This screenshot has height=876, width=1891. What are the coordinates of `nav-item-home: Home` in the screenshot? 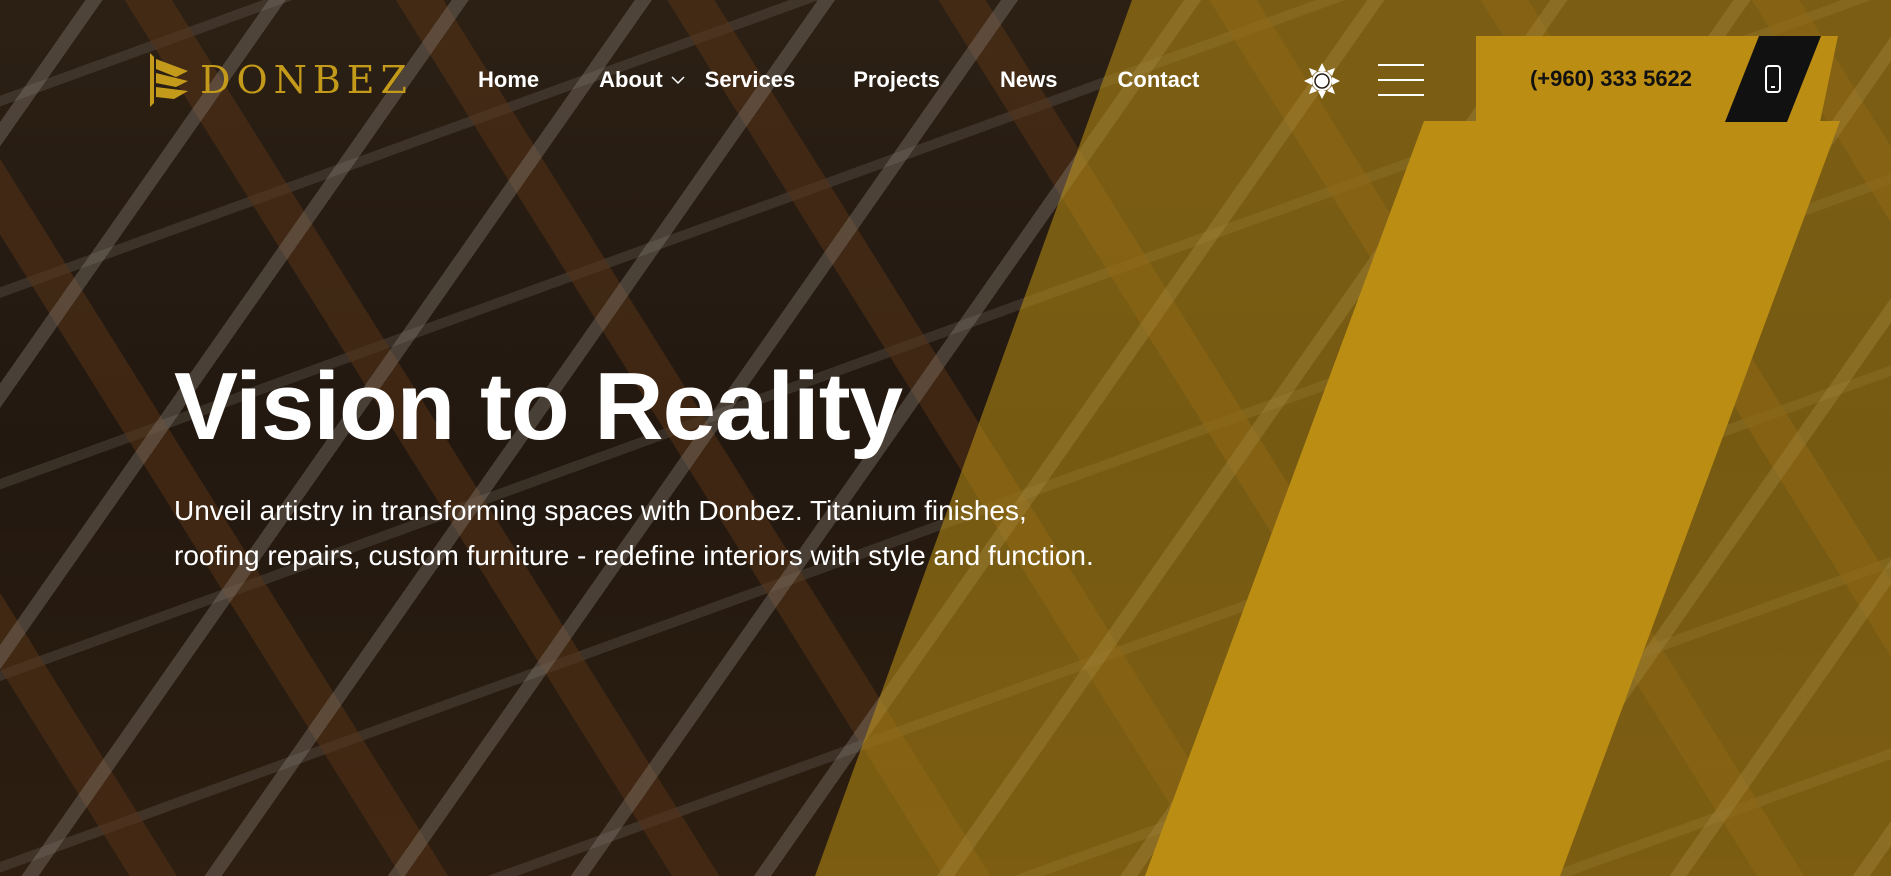 It's located at (508, 80).